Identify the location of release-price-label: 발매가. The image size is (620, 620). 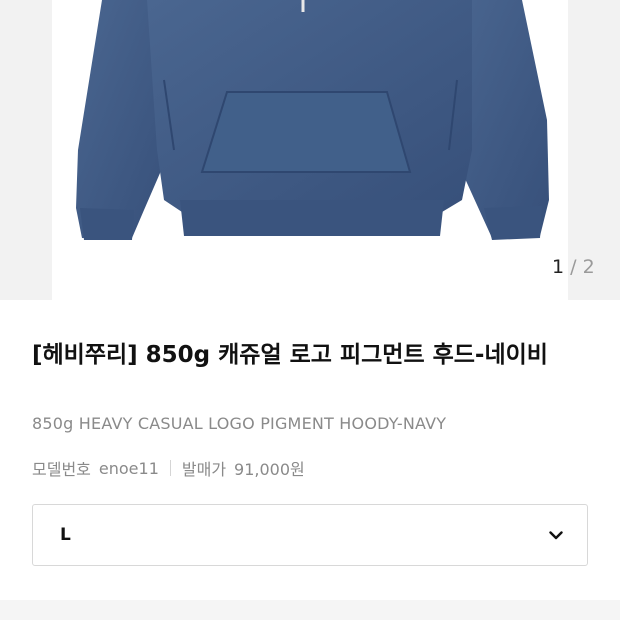
(204, 469).